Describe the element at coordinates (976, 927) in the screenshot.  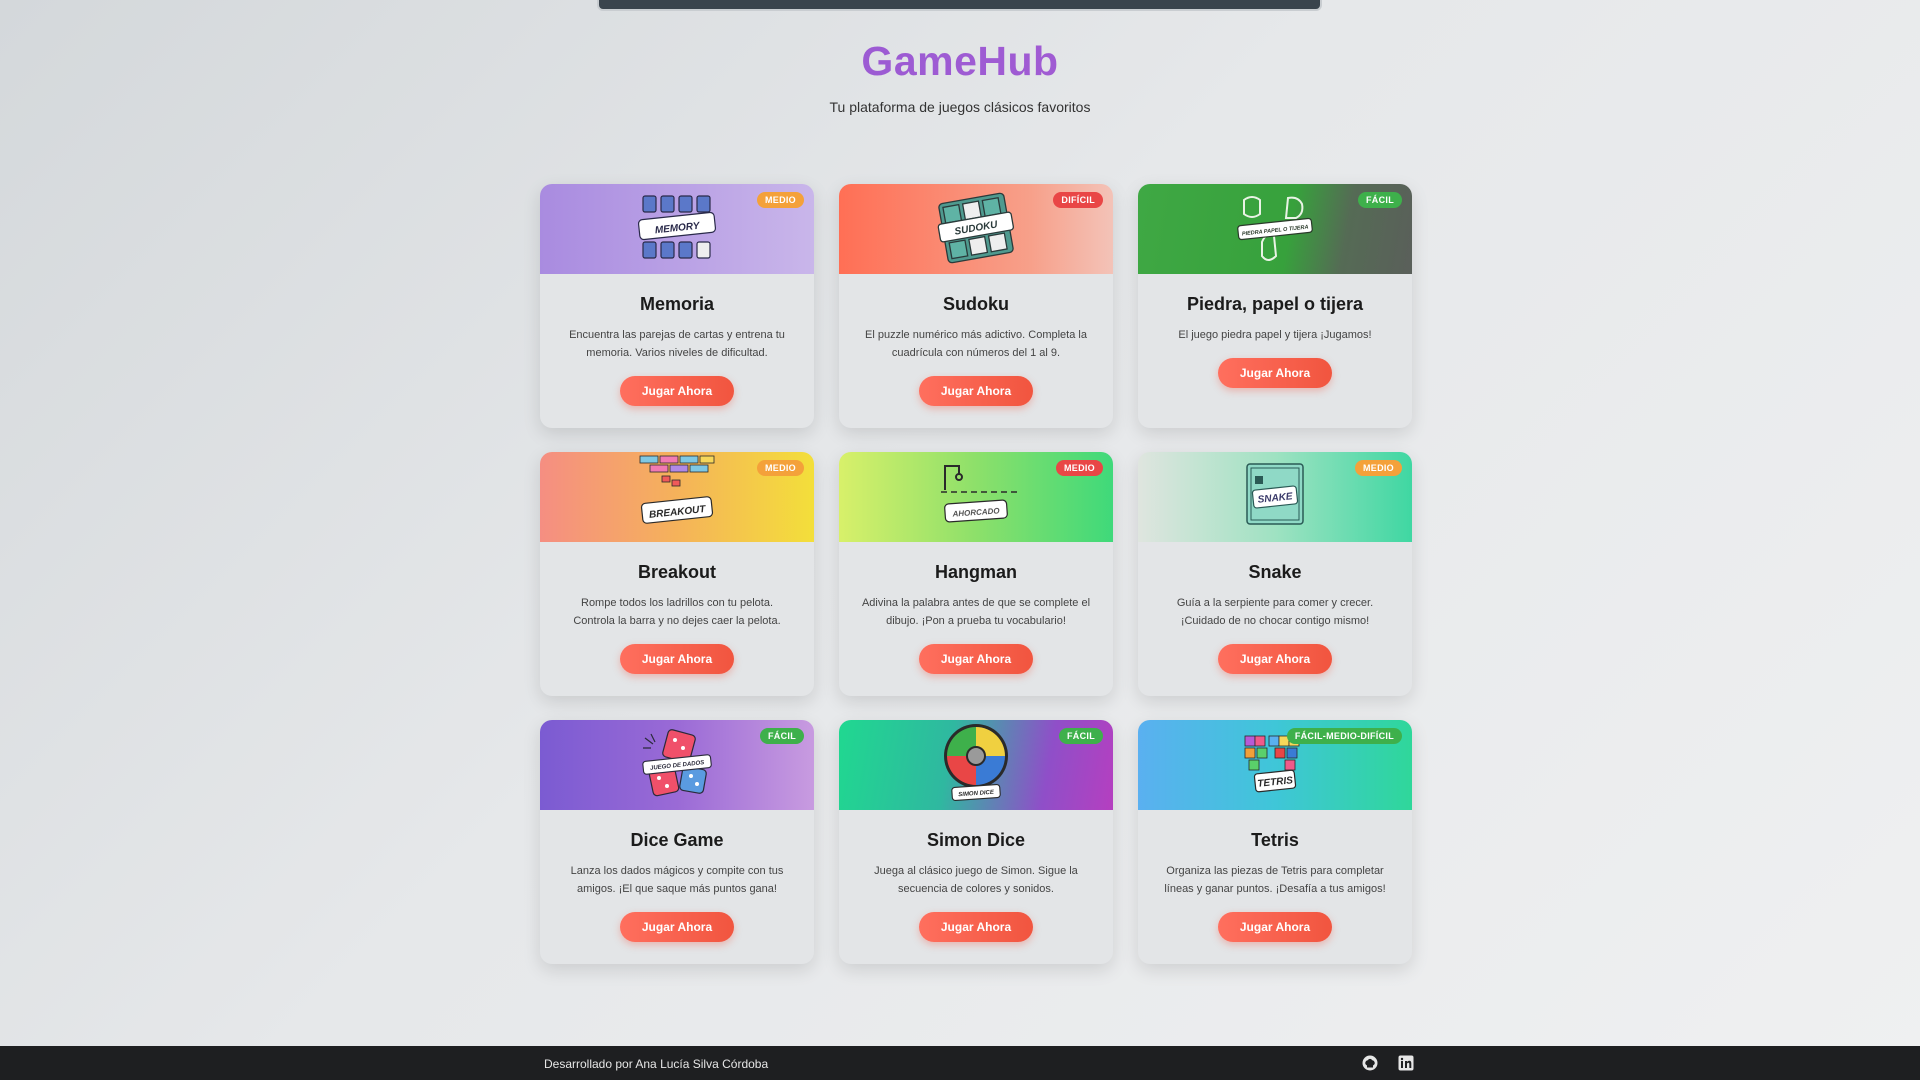
I see `play-now-button-simon-dice: Jugar Ahora` at that location.